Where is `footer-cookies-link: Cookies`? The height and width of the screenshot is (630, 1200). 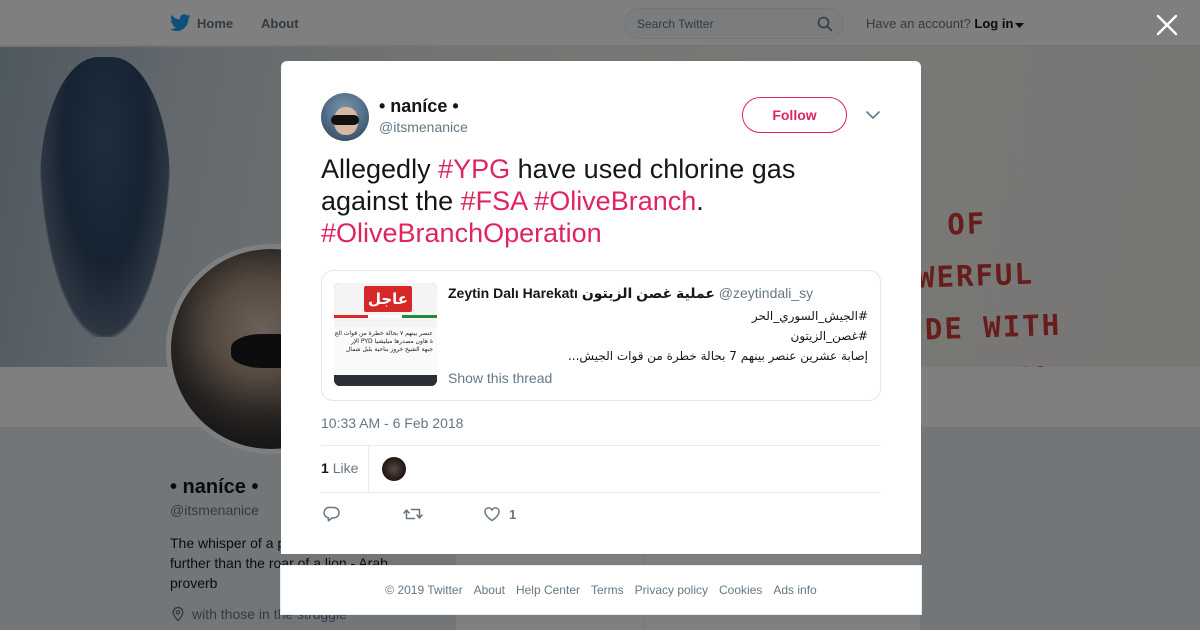 footer-cookies-link: Cookies is located at coordinates (740, 590).